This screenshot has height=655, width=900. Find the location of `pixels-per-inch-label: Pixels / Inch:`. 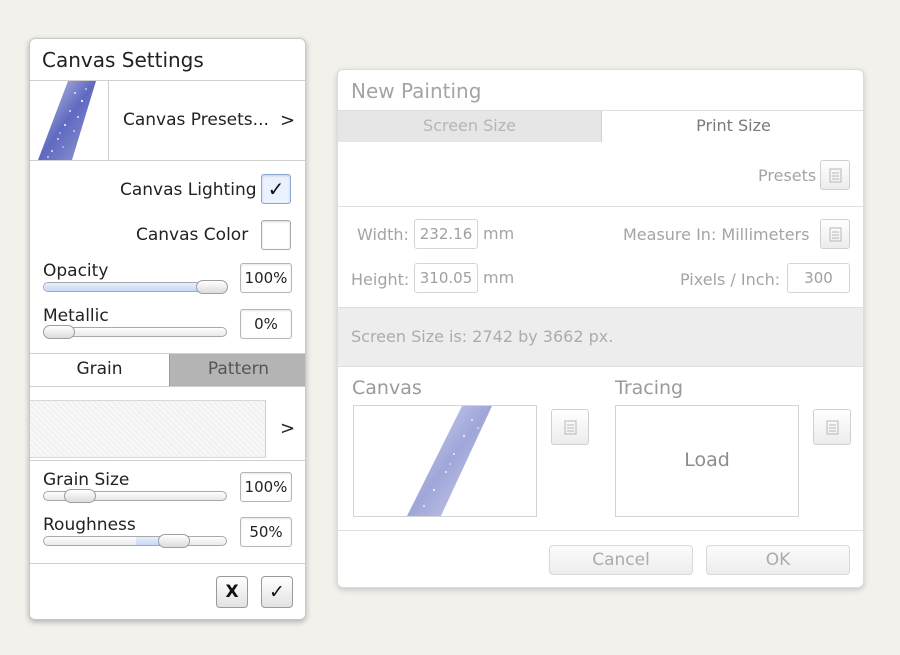

pixels-per-inch-label: Pixels / Inch: is located at coordinates (730, 279).